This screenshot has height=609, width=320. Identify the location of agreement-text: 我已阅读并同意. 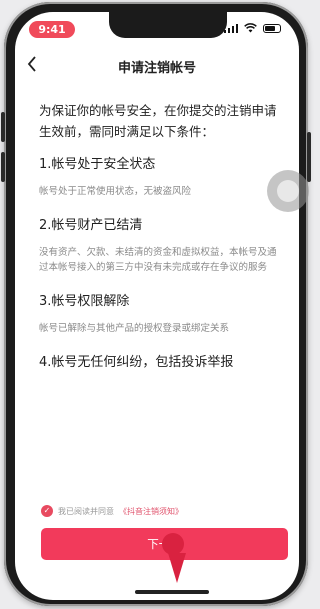
(86, 511).